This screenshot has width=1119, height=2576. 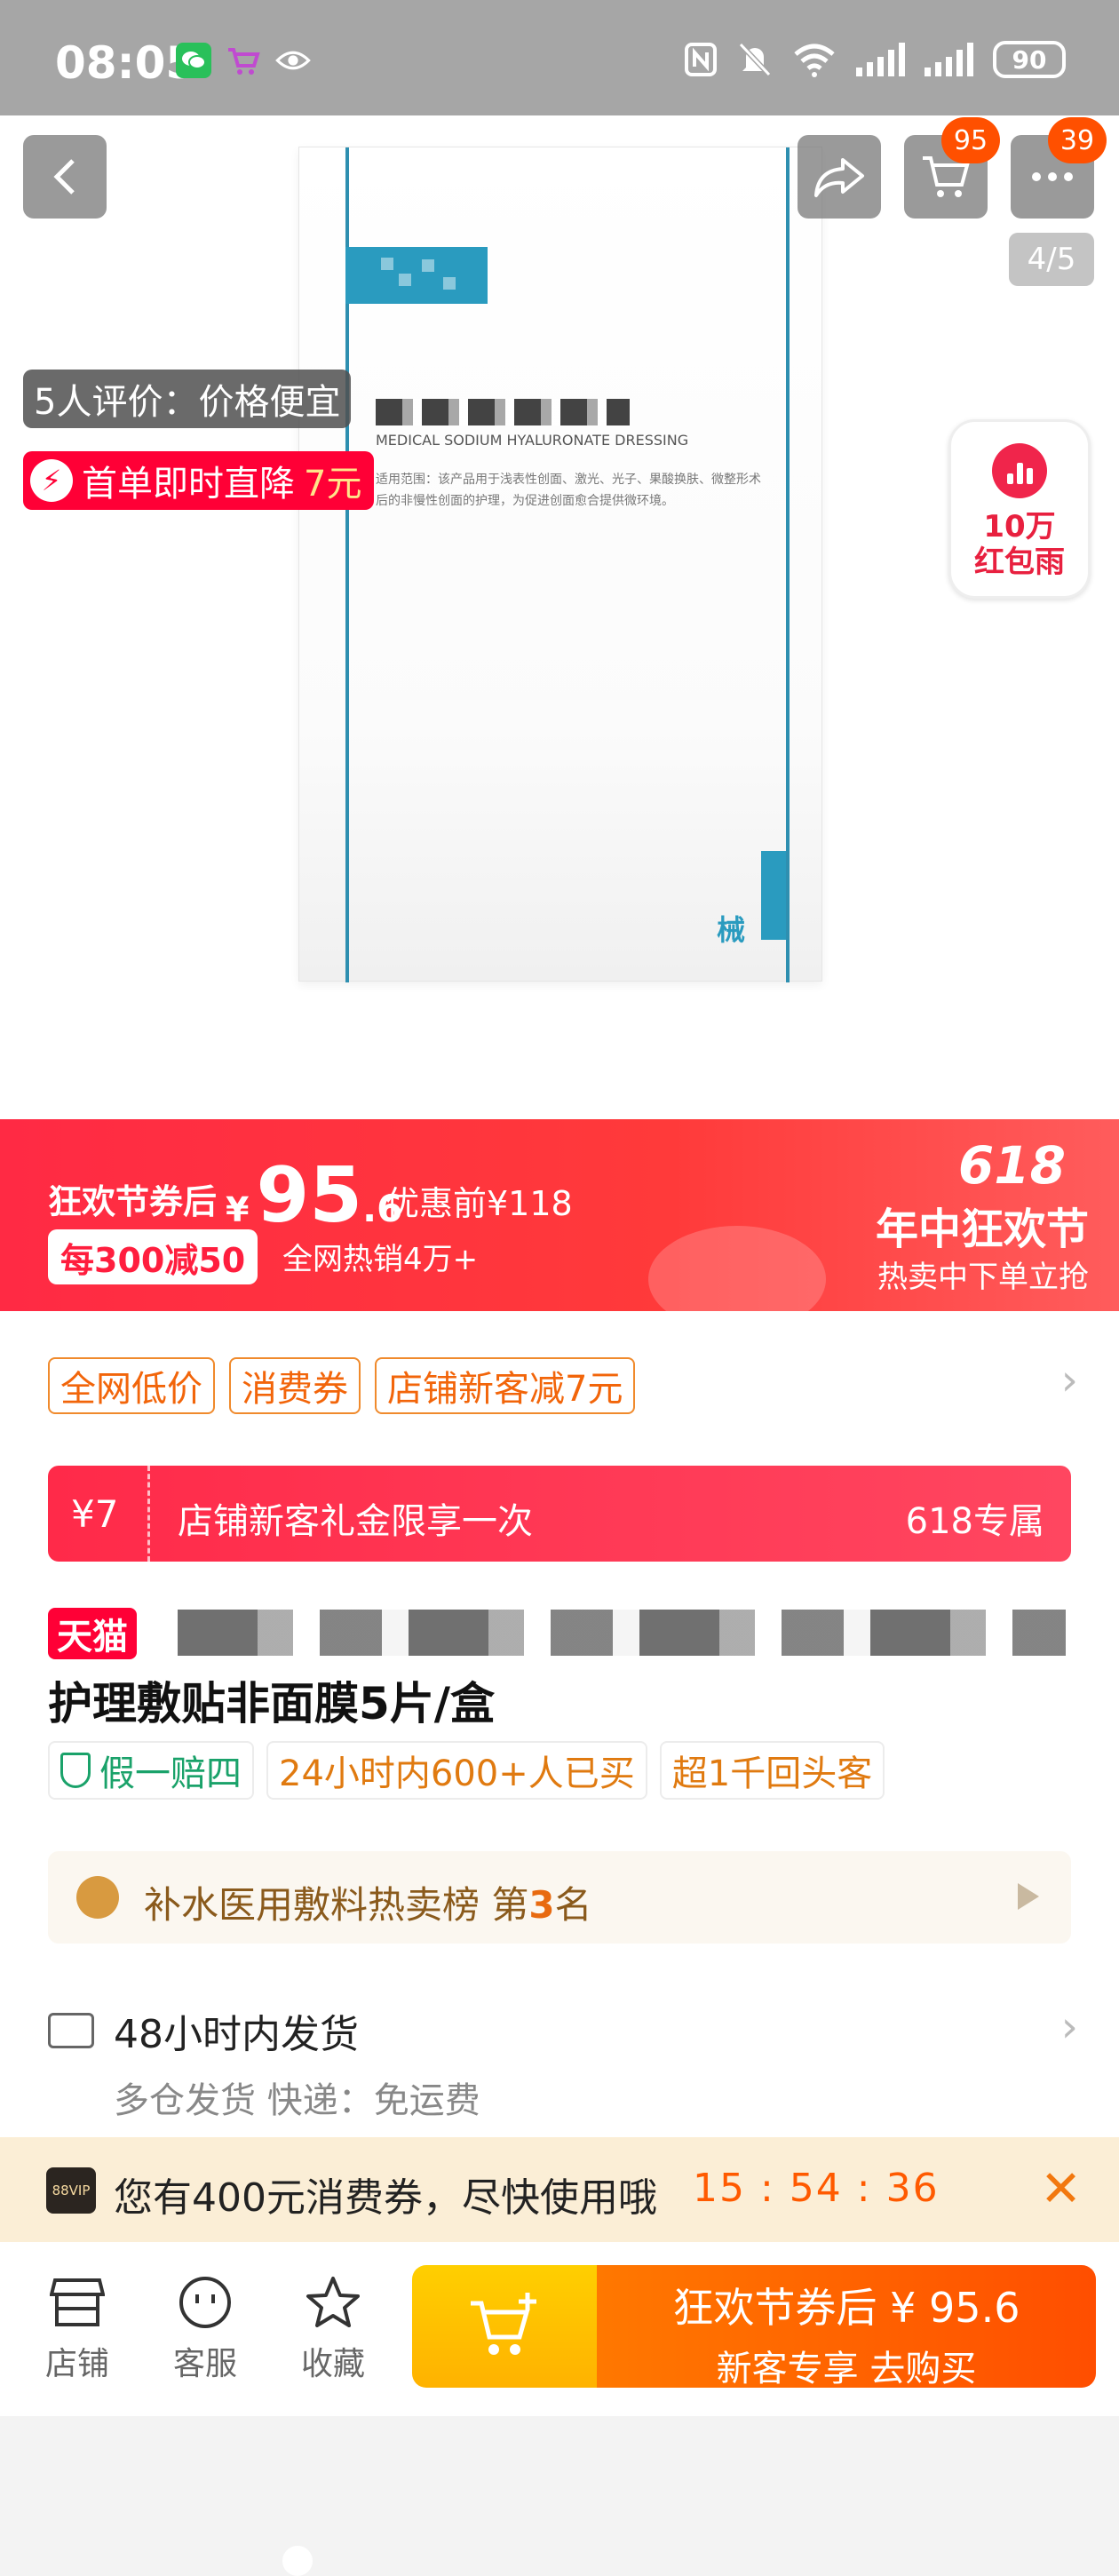 I want to click on coupon-tag: 全网低价, so click(x=131, y=1385).